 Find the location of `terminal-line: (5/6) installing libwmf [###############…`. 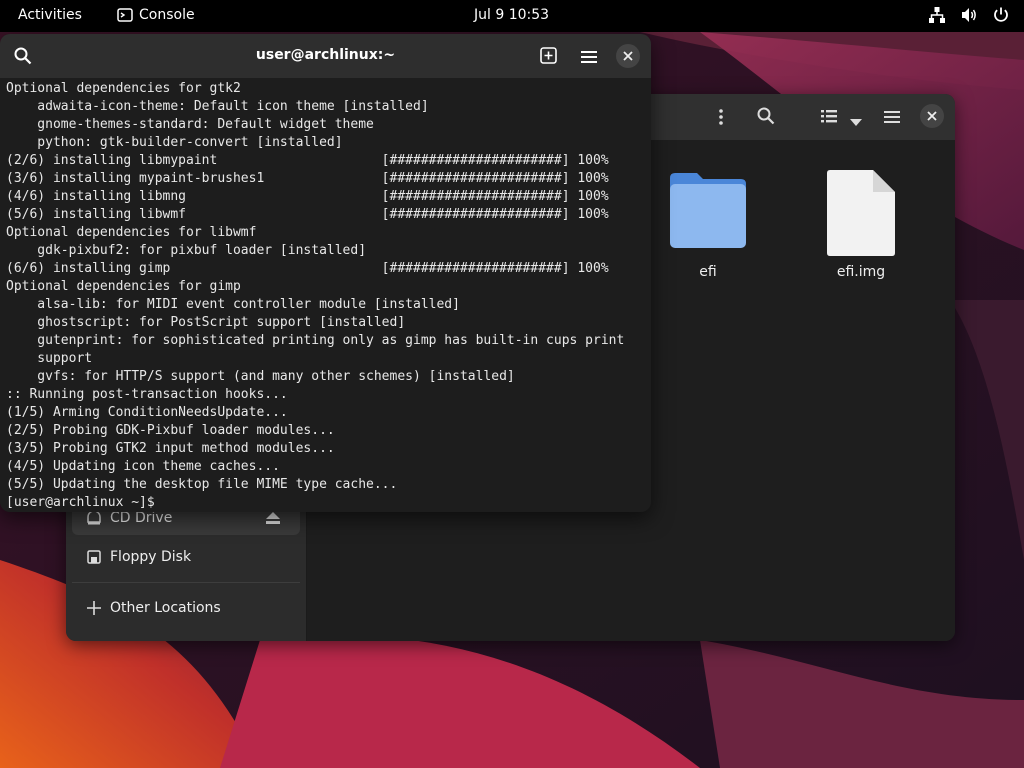

terminal-line: (5/6) installing libwmf [###############… is located at coordinates (307, 214).